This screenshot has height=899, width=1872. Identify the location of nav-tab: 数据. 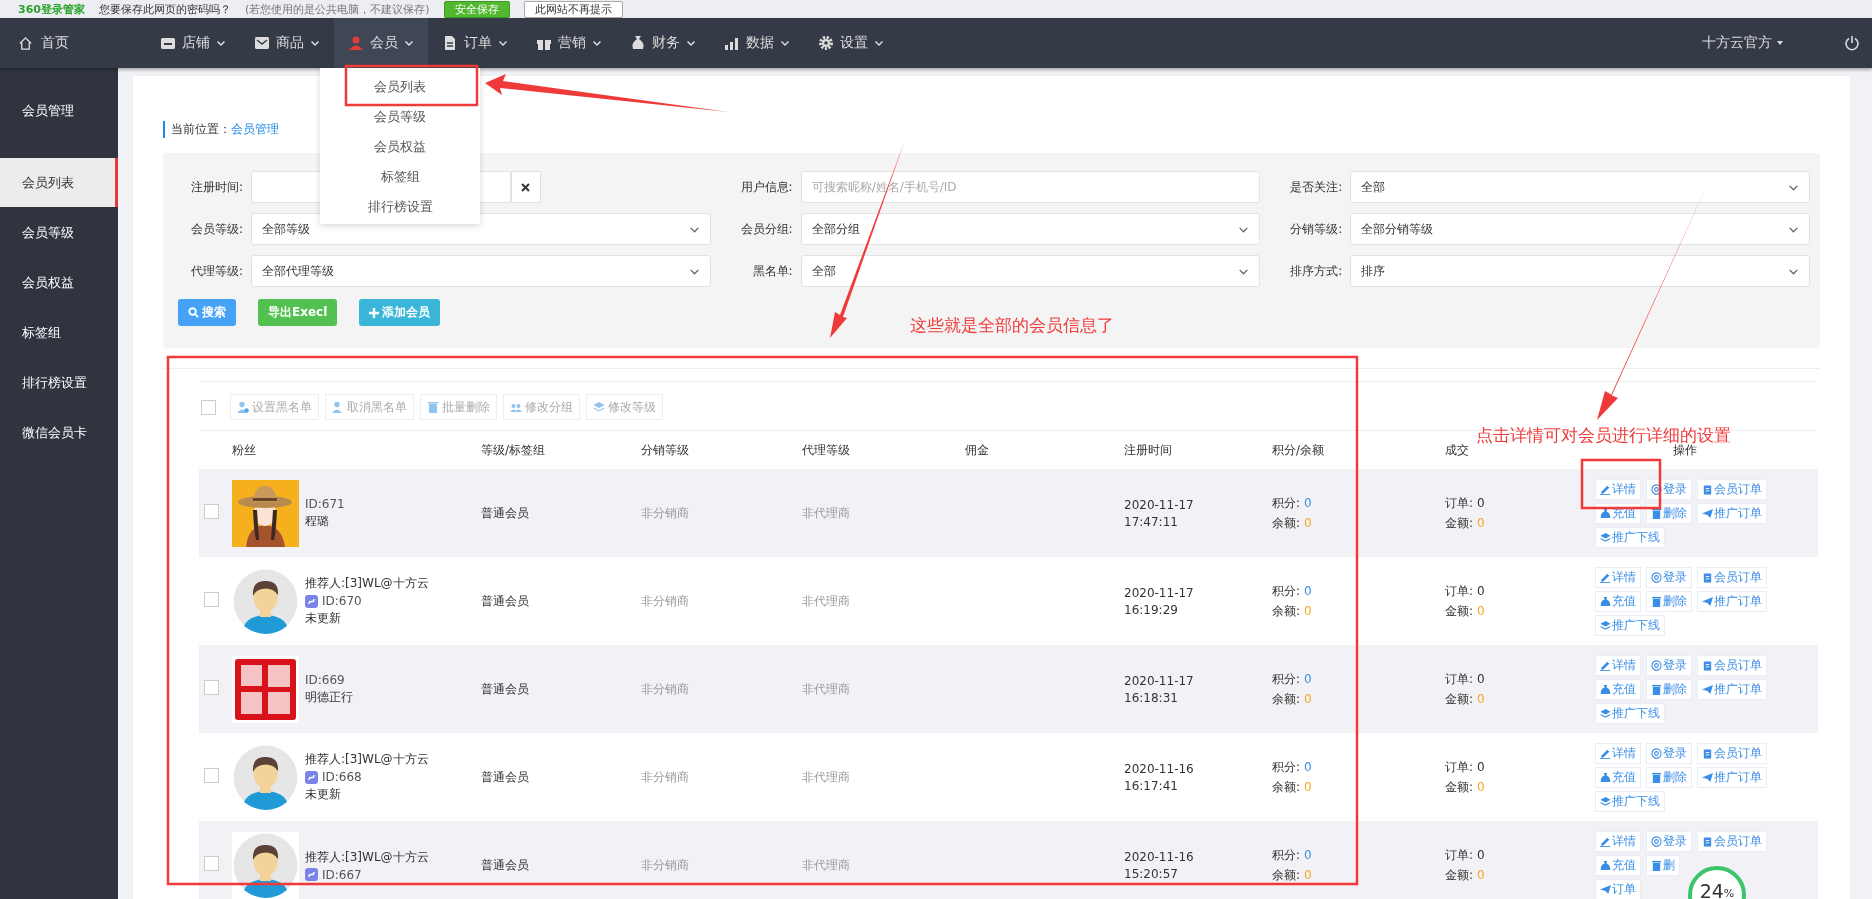
(757, 43).